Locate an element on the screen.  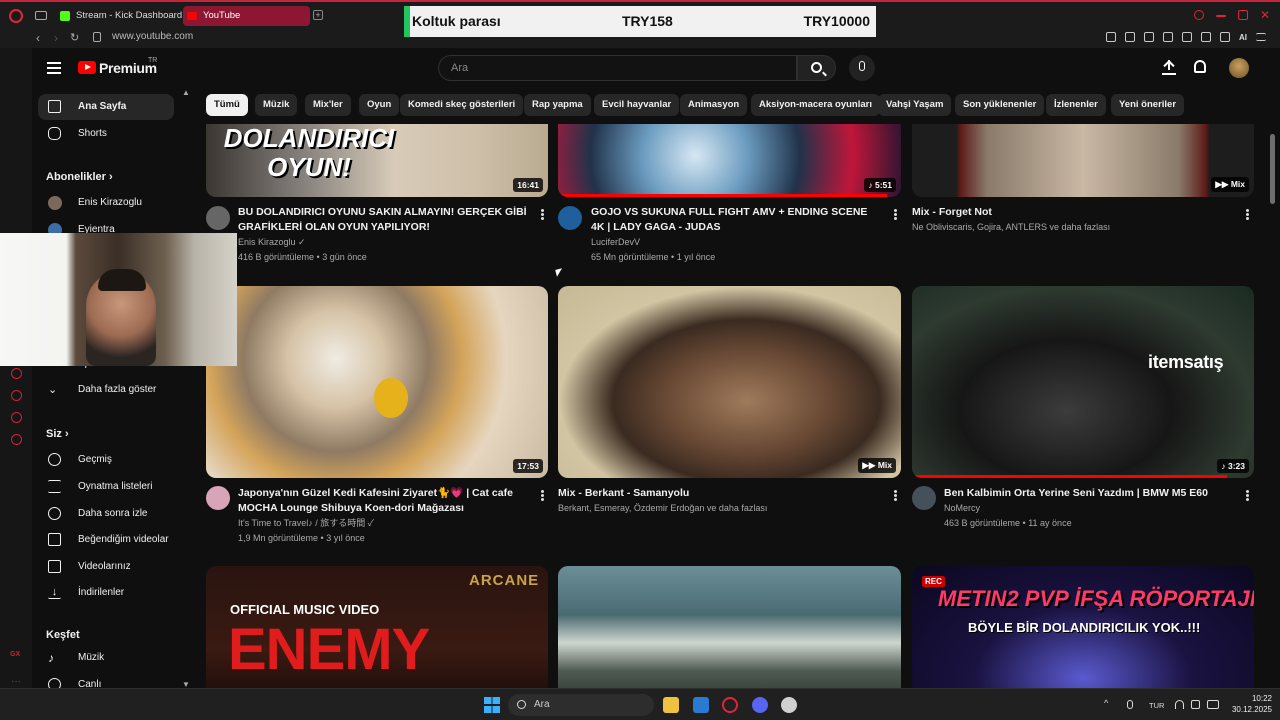
tab-youtube: YouTube is located at coordinates (246, 16).